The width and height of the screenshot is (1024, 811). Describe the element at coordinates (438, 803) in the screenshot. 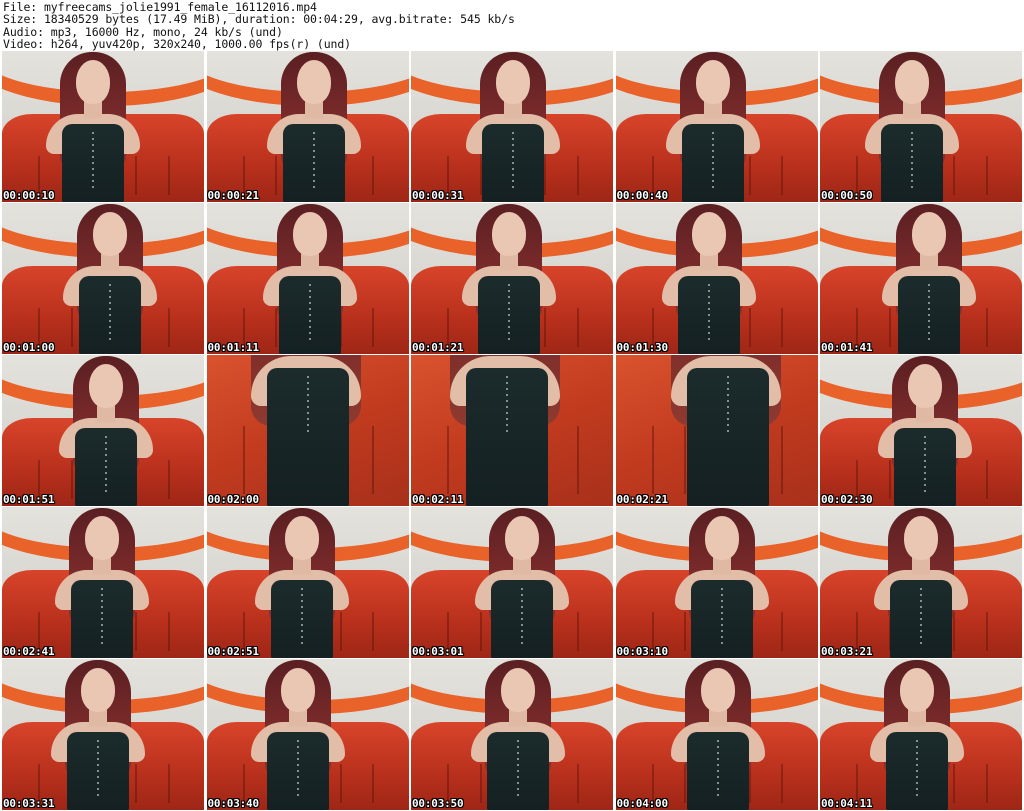

I see `thumbnail-timestamp: 00:03:50` at that location.